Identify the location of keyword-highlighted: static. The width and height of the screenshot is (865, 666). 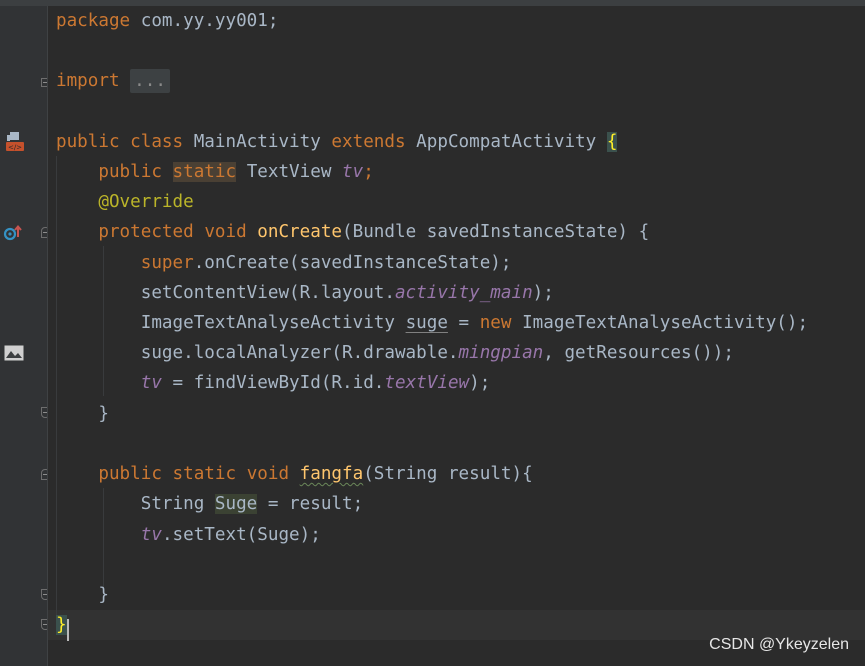
(204, 172).